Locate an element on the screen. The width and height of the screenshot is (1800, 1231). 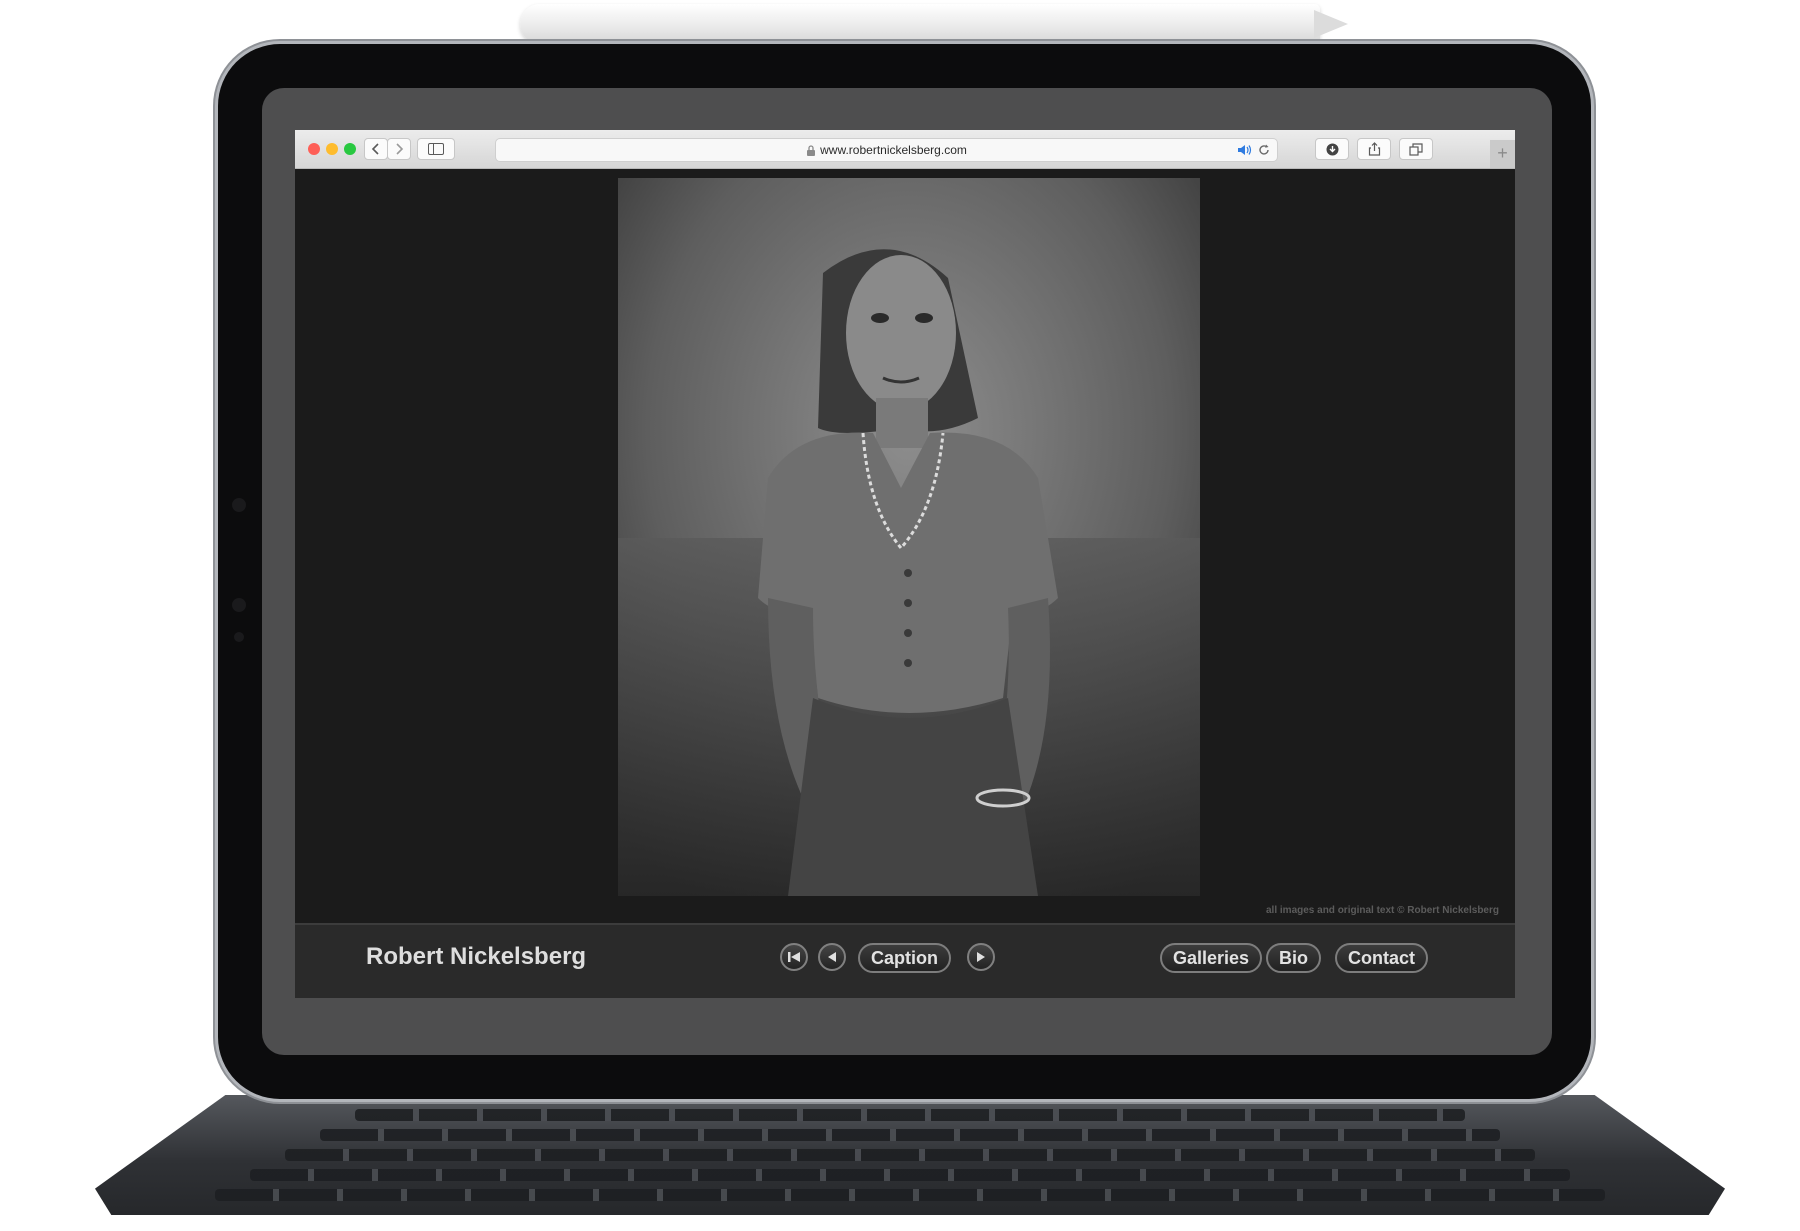
previous-image-button is located at coordinates (832, 957).